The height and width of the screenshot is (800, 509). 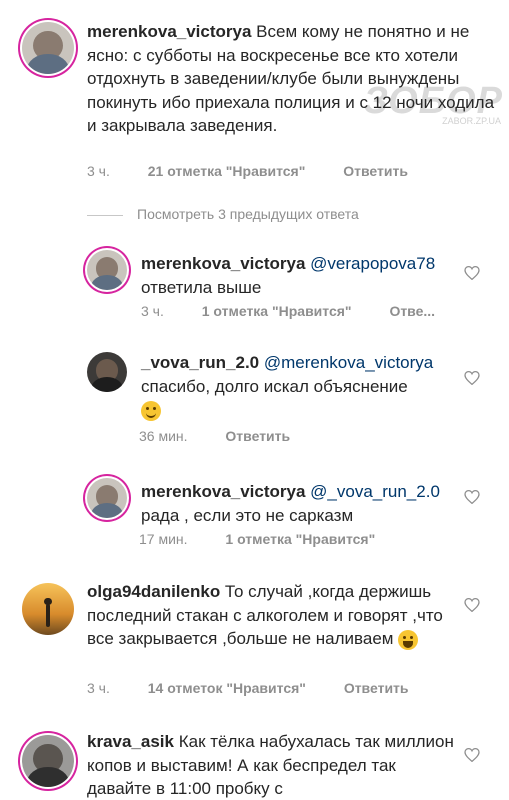 I want to click on comment-meta: 17 мин. 1 отметка "Нравится", so click(x=274, y=539).